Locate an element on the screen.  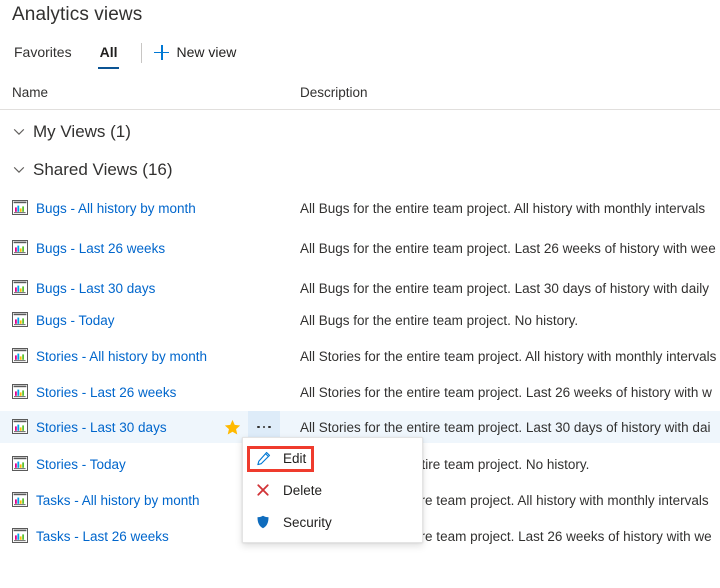
view-name-link: Stories - Today is located at coordinates (81, 464).